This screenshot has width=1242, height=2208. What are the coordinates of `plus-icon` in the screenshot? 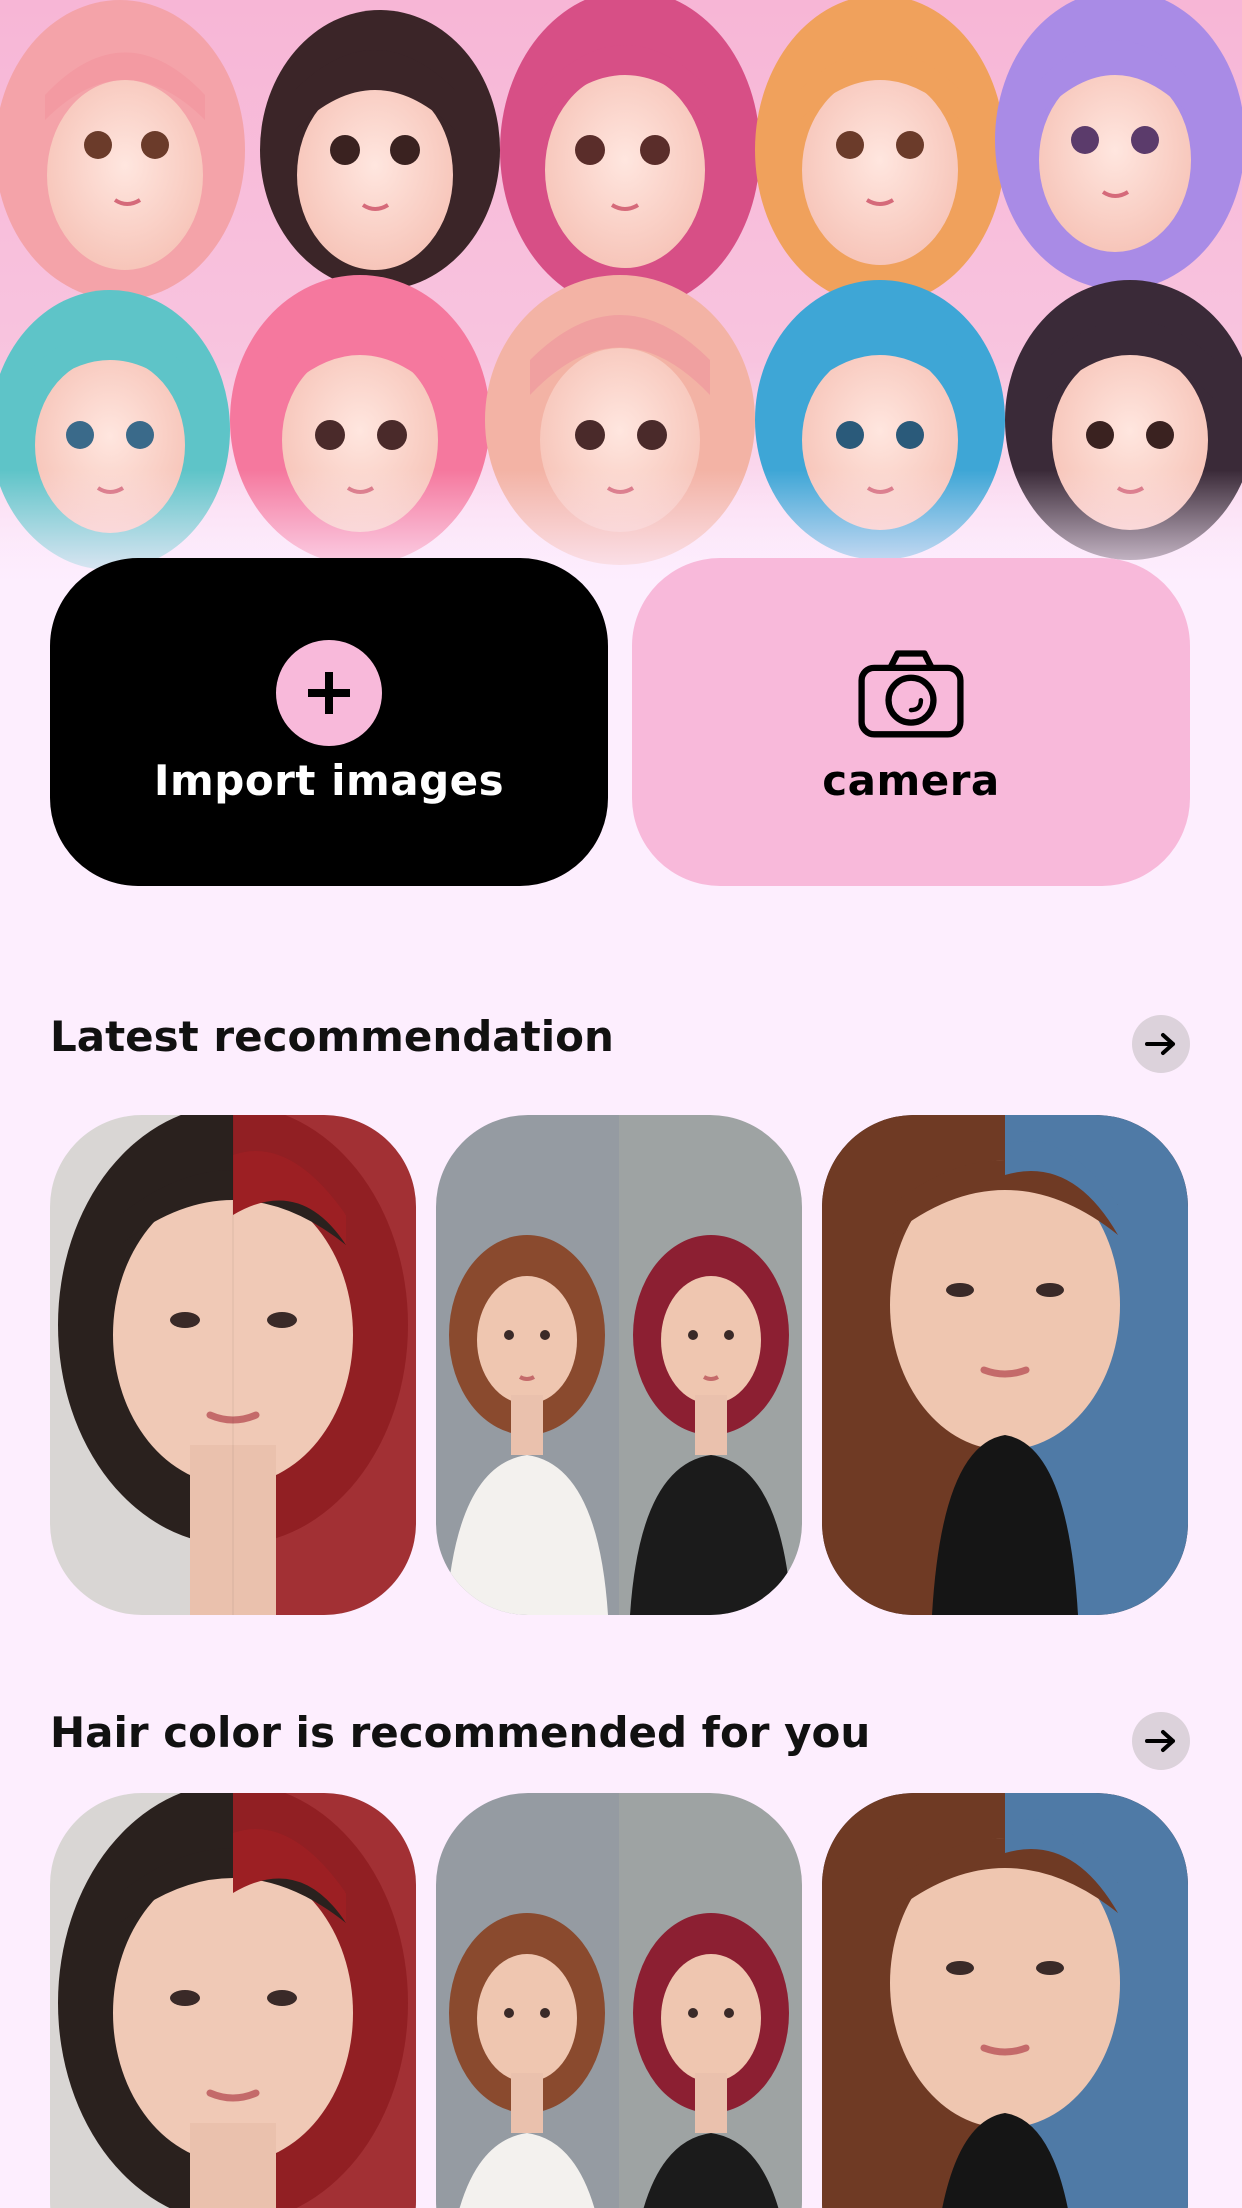 It's located at (329, 692).